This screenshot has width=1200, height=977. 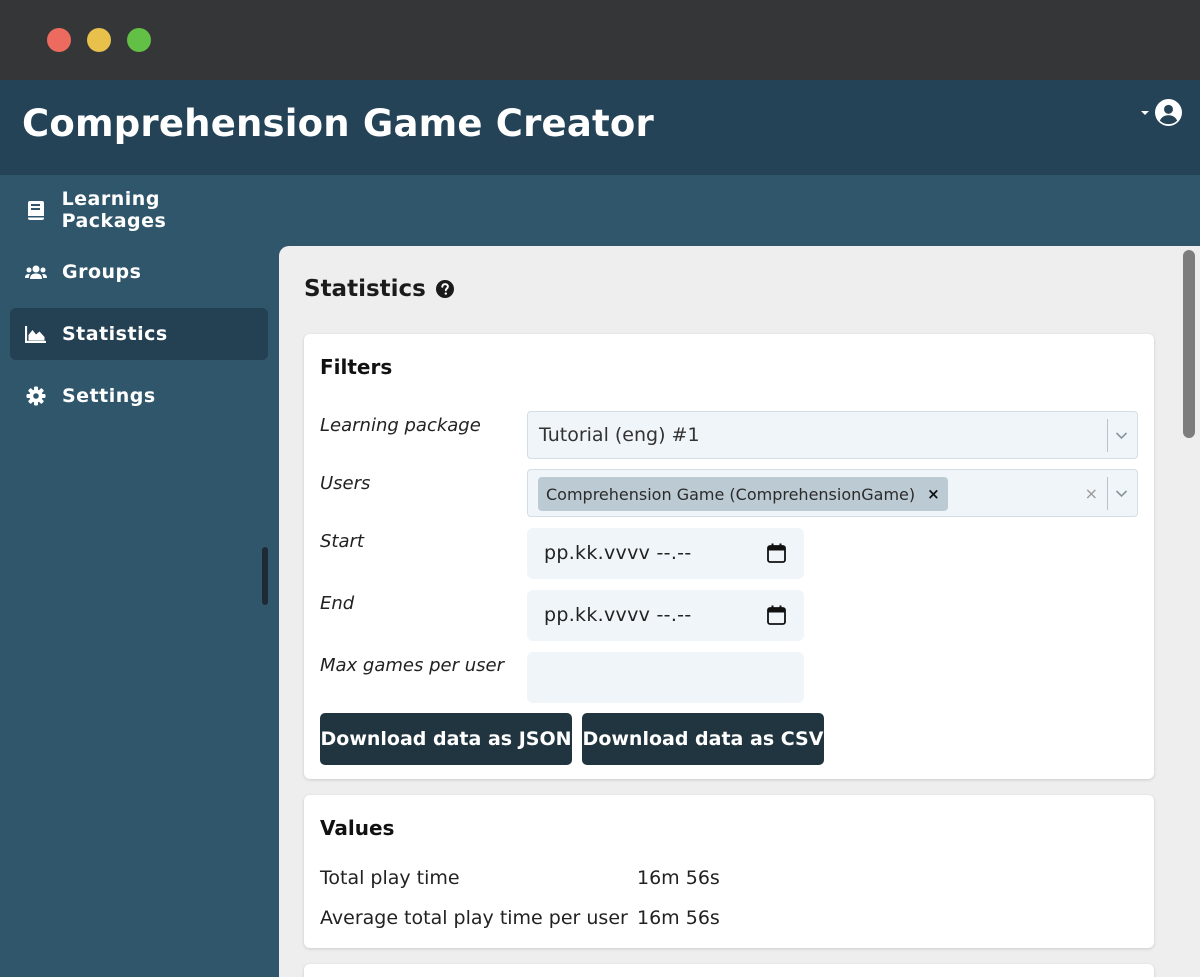 I want to click on sidebar-item-learning-packages: Learning Packages, so click(x=139, y=210).